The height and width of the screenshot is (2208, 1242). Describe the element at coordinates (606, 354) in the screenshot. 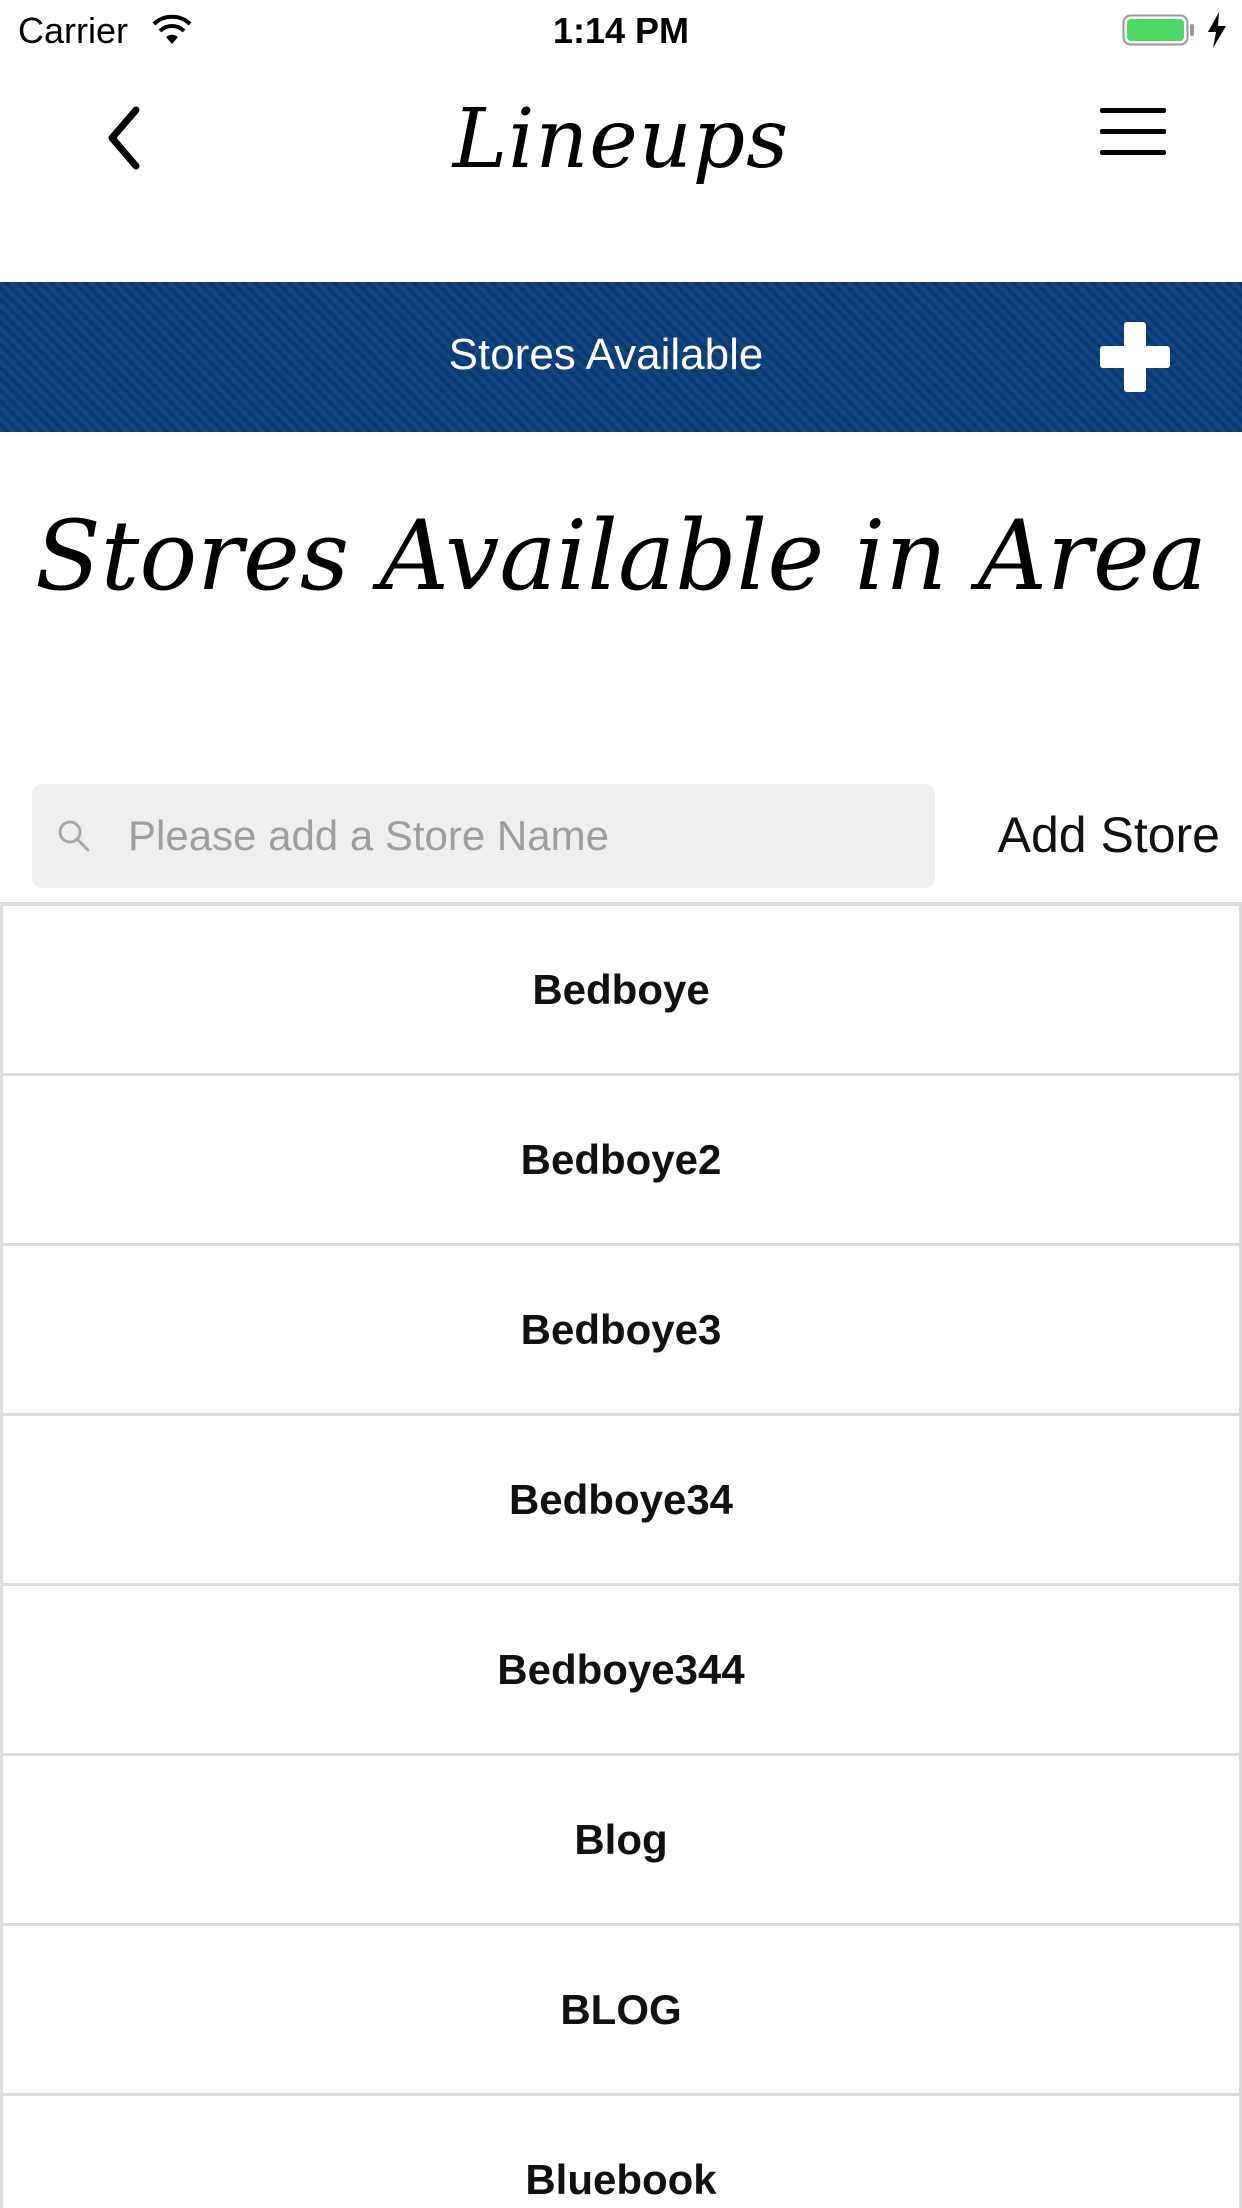

I see `section-header-title: Stores Available` at that location.